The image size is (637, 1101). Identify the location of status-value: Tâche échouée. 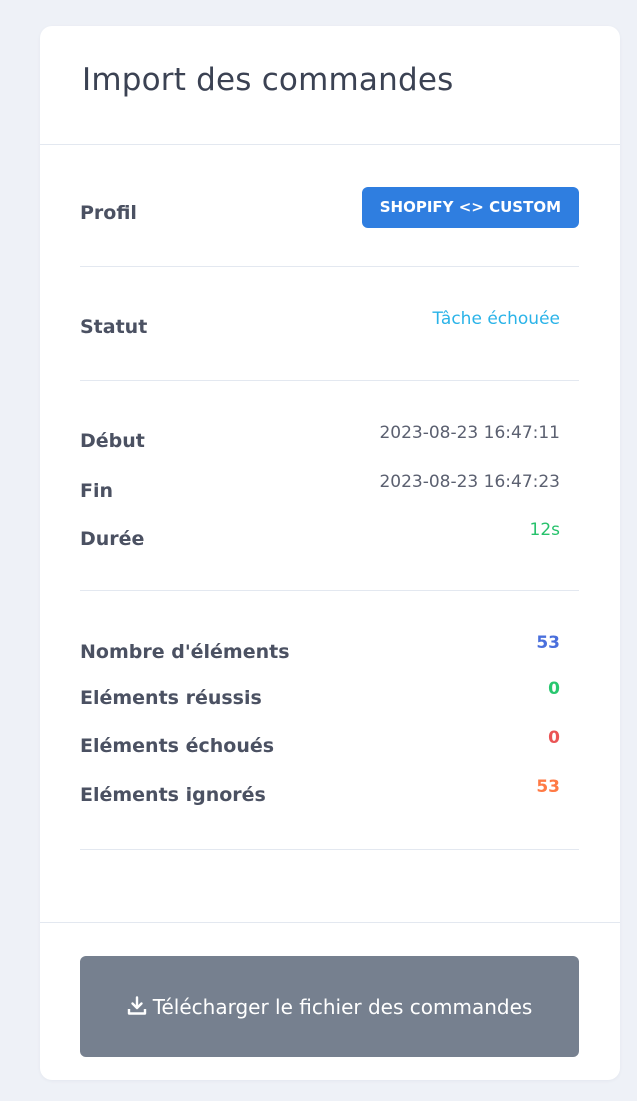
(496, 319).